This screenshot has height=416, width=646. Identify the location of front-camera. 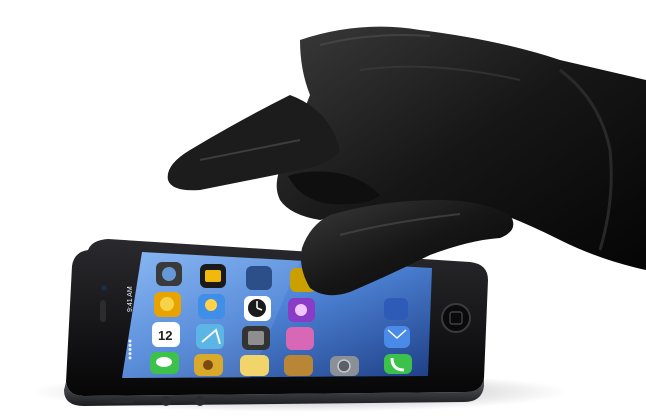
(104, 288).